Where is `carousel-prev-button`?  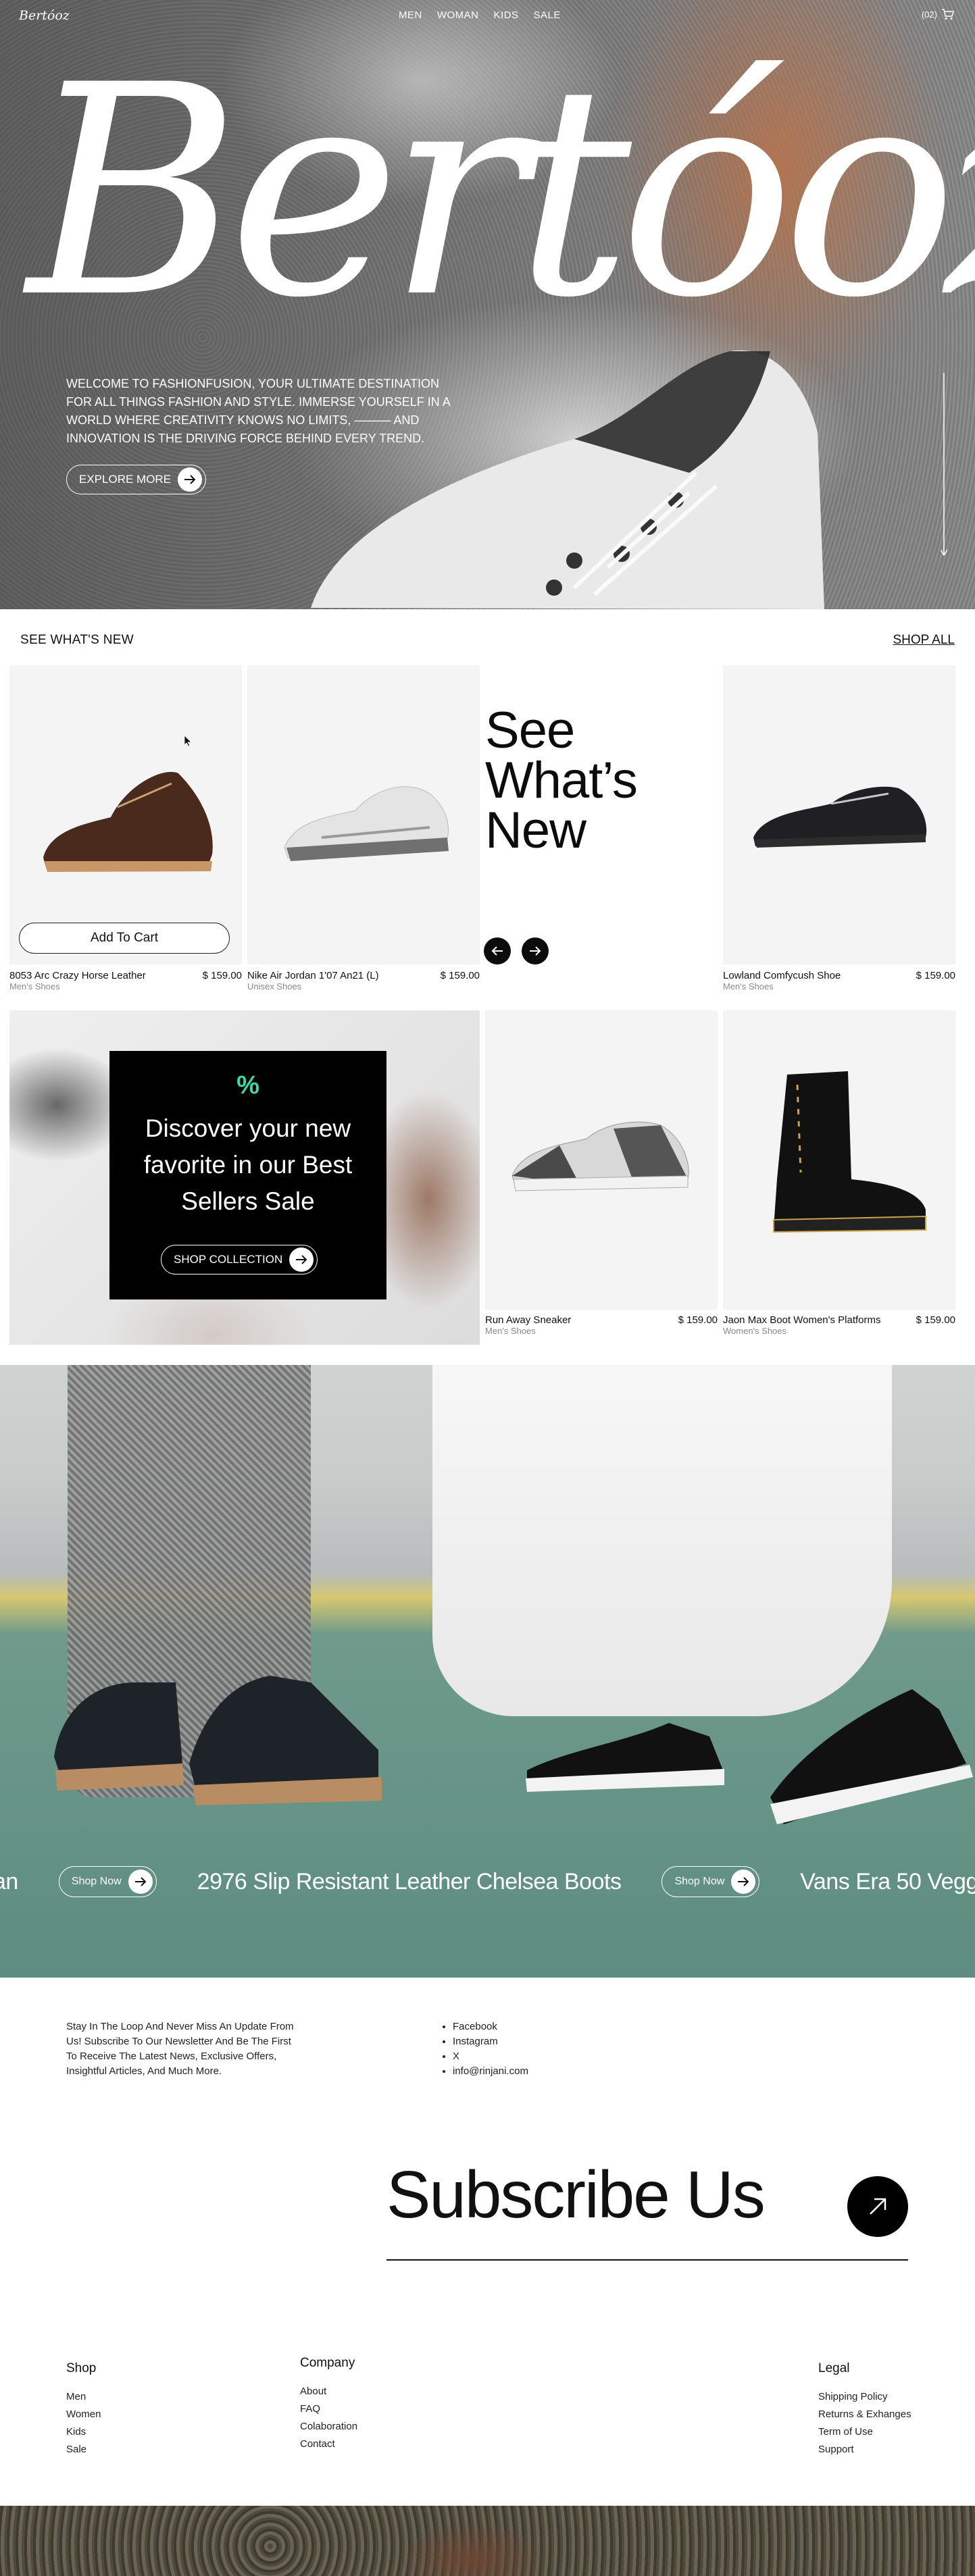 carousel-prev-button is located at coordinates (497, 950).